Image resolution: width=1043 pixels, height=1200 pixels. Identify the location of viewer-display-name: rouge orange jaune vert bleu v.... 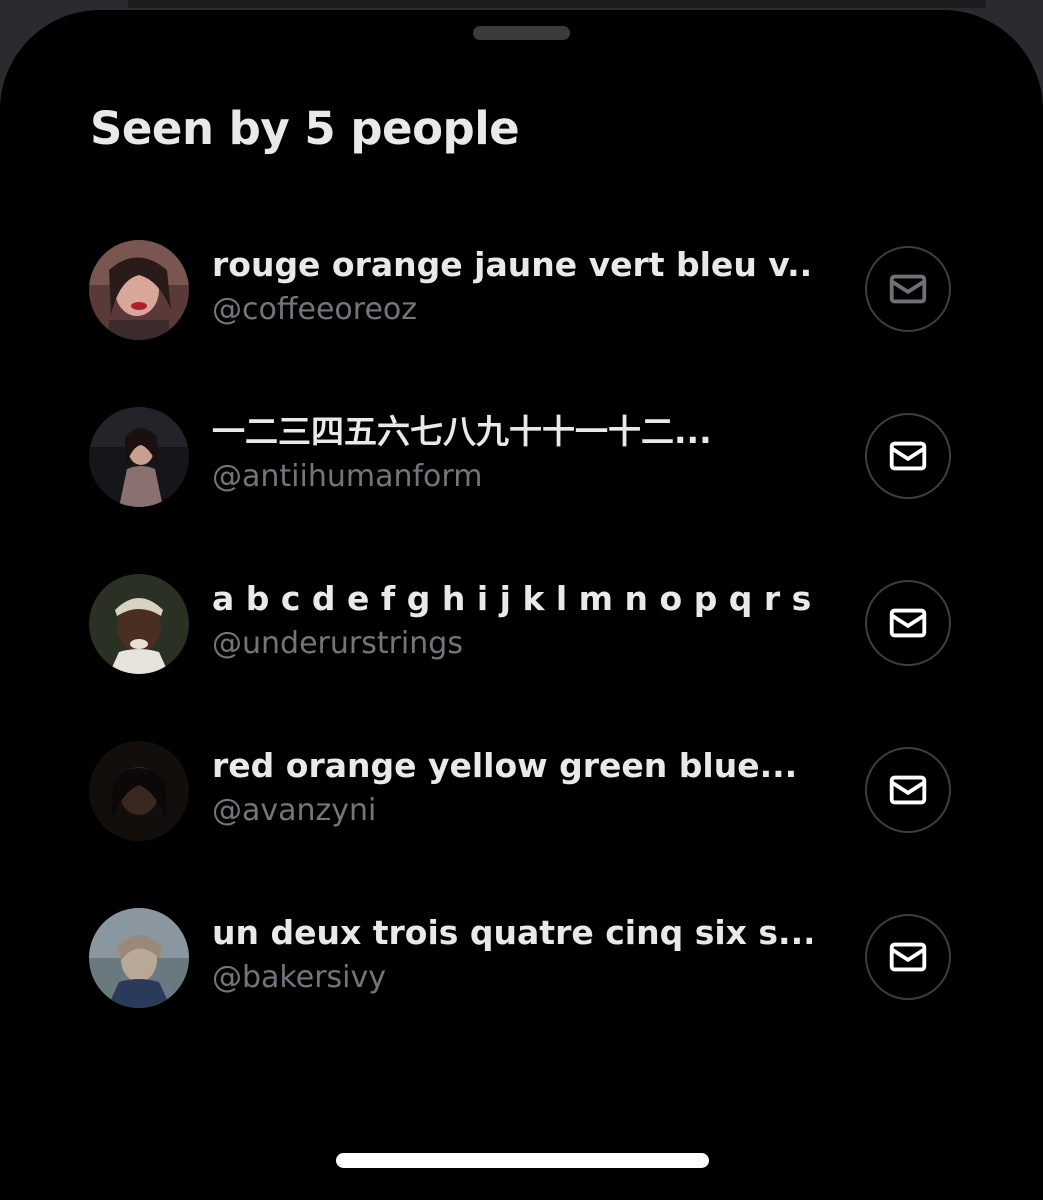
(512, 264).